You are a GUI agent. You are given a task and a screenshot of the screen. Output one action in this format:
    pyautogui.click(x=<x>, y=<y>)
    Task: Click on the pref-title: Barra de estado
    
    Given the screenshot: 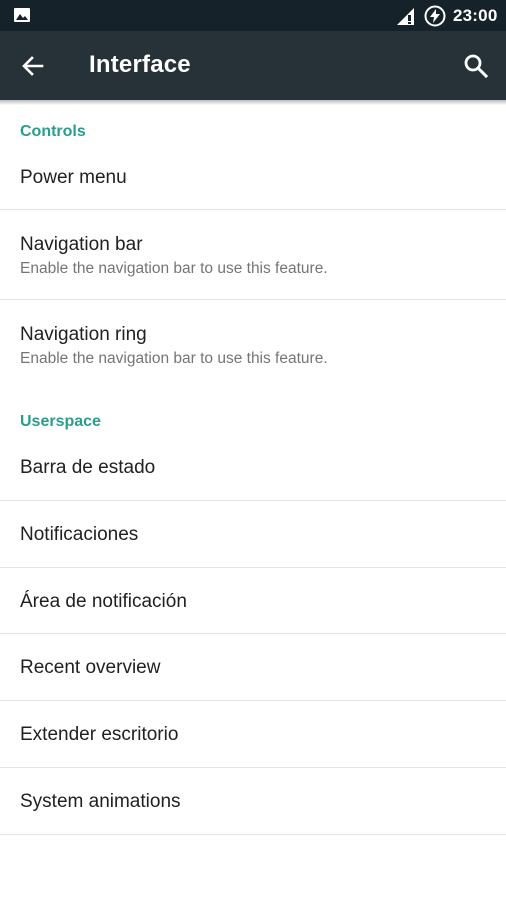 What is the action you would take?
    pyautogui.click(x=88, y=467)
    